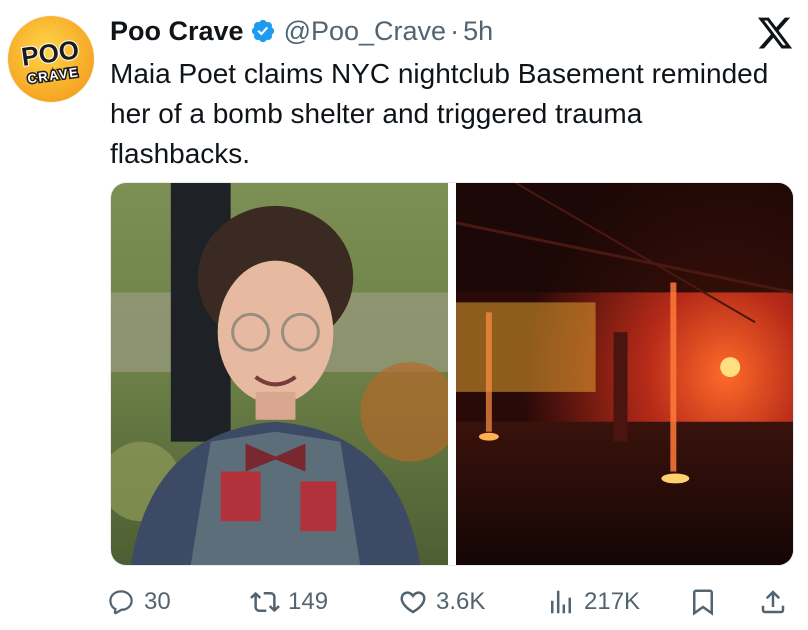 The width and height of the screenshot is (808, 630). I want to click on views-icon, so click(561, 602).